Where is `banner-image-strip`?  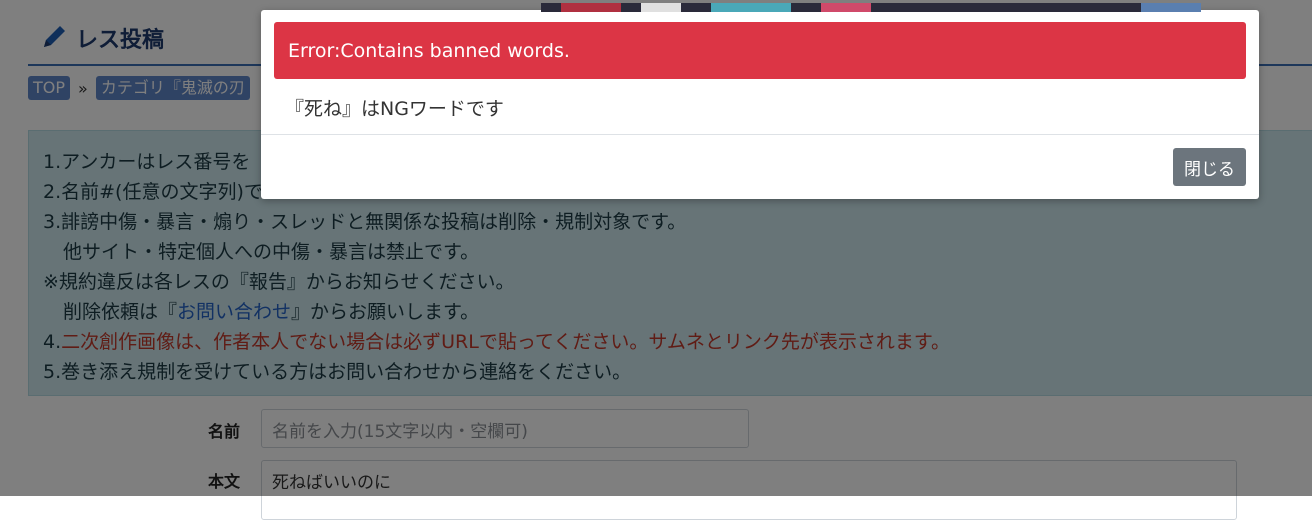
banner-image-strip is located at coordinates (760, 6).